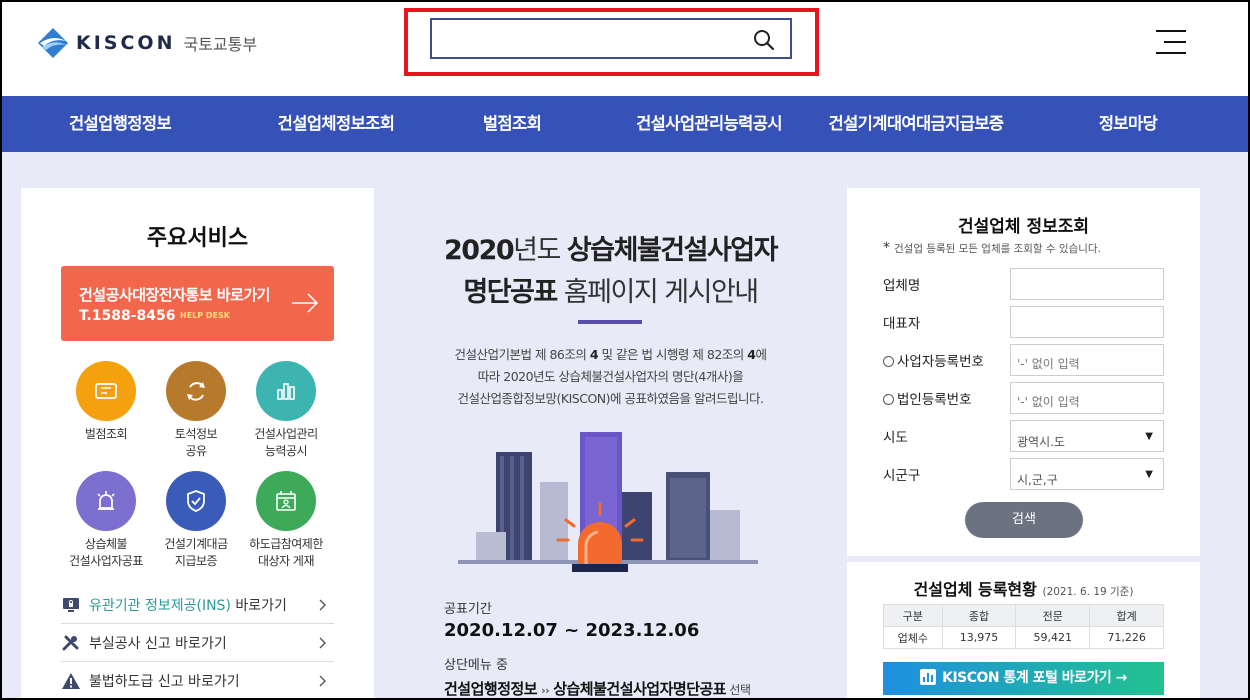 This screenshot has height=700, width=1250. What do you see at coordinates (71, 680) in the screenshot?
I see `warning-icon` at bounding box center [71, 680].